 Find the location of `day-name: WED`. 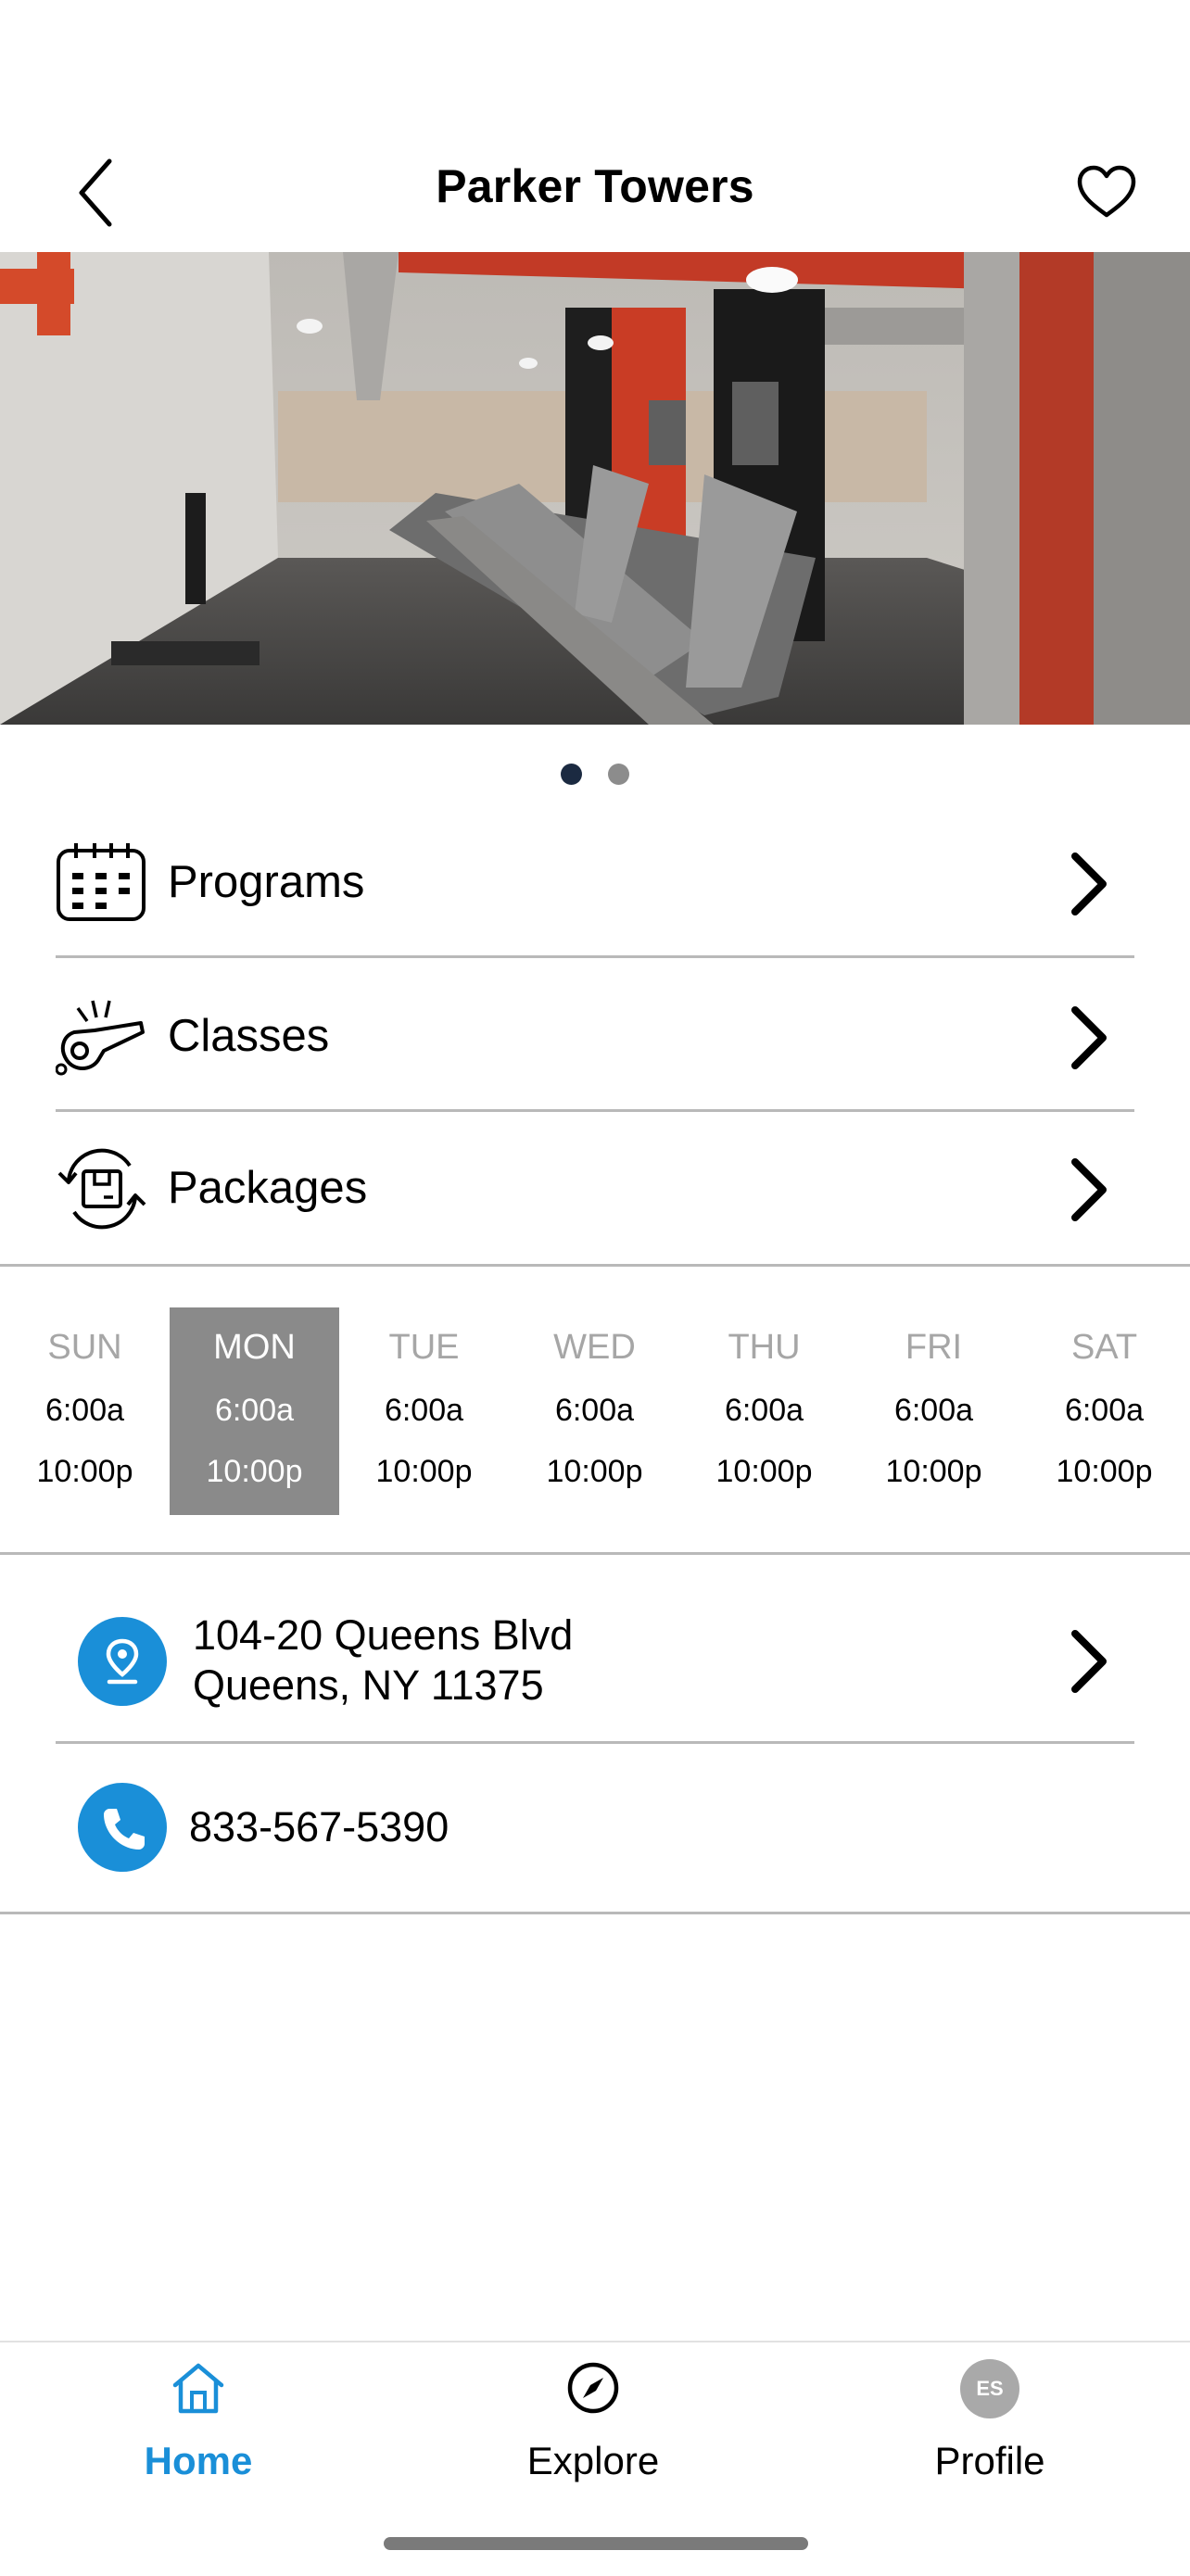

day-name: WED is located at coordinates (594, 1347).